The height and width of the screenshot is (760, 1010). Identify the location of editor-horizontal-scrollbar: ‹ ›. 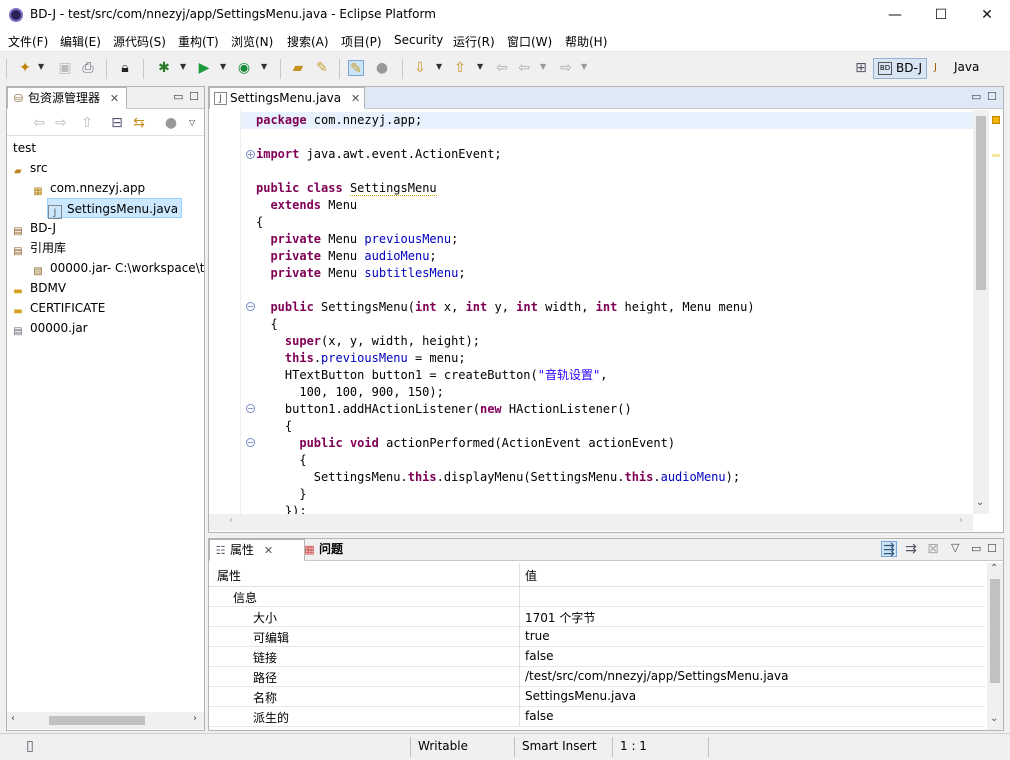
(591, 522).